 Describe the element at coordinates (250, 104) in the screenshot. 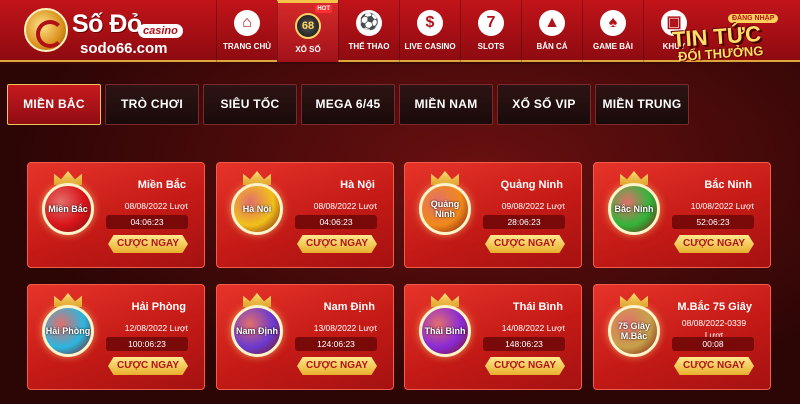

I see `tab-si-u-t-c: SIÊU TỐC` at that location.